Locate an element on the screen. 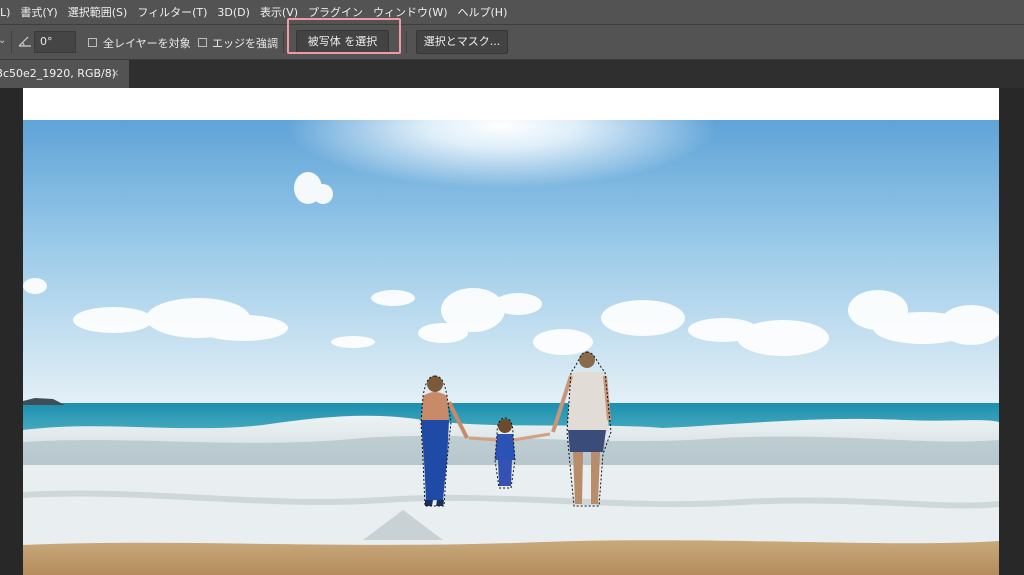 The width and height of the screenshot is (1024, 575). close-icon: × is located at coordinates (115, 74).